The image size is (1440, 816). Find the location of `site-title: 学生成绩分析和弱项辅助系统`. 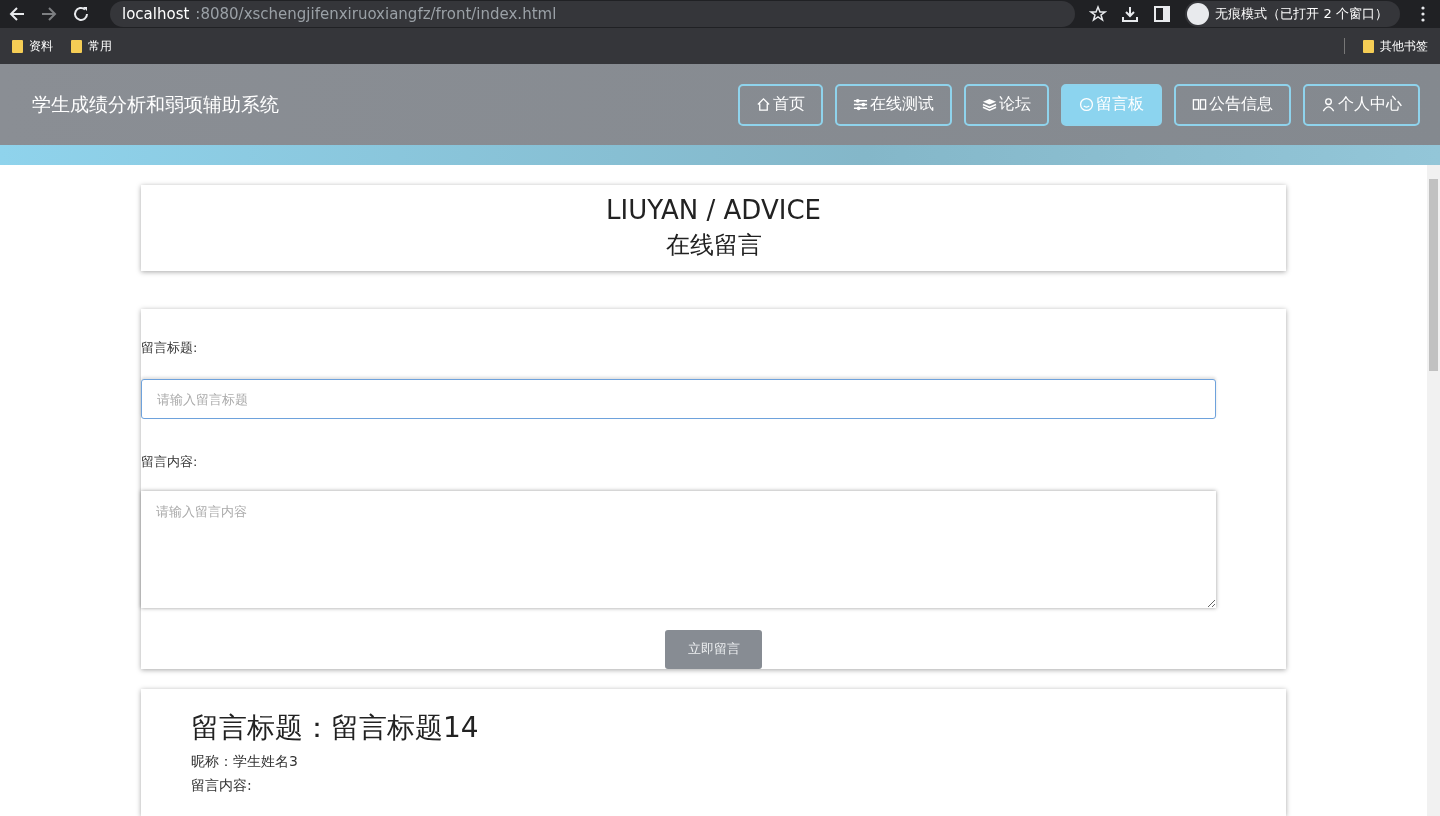

site-title: 学生成绩分析和弱项辅助系统 is located at coordinates (156, 104).